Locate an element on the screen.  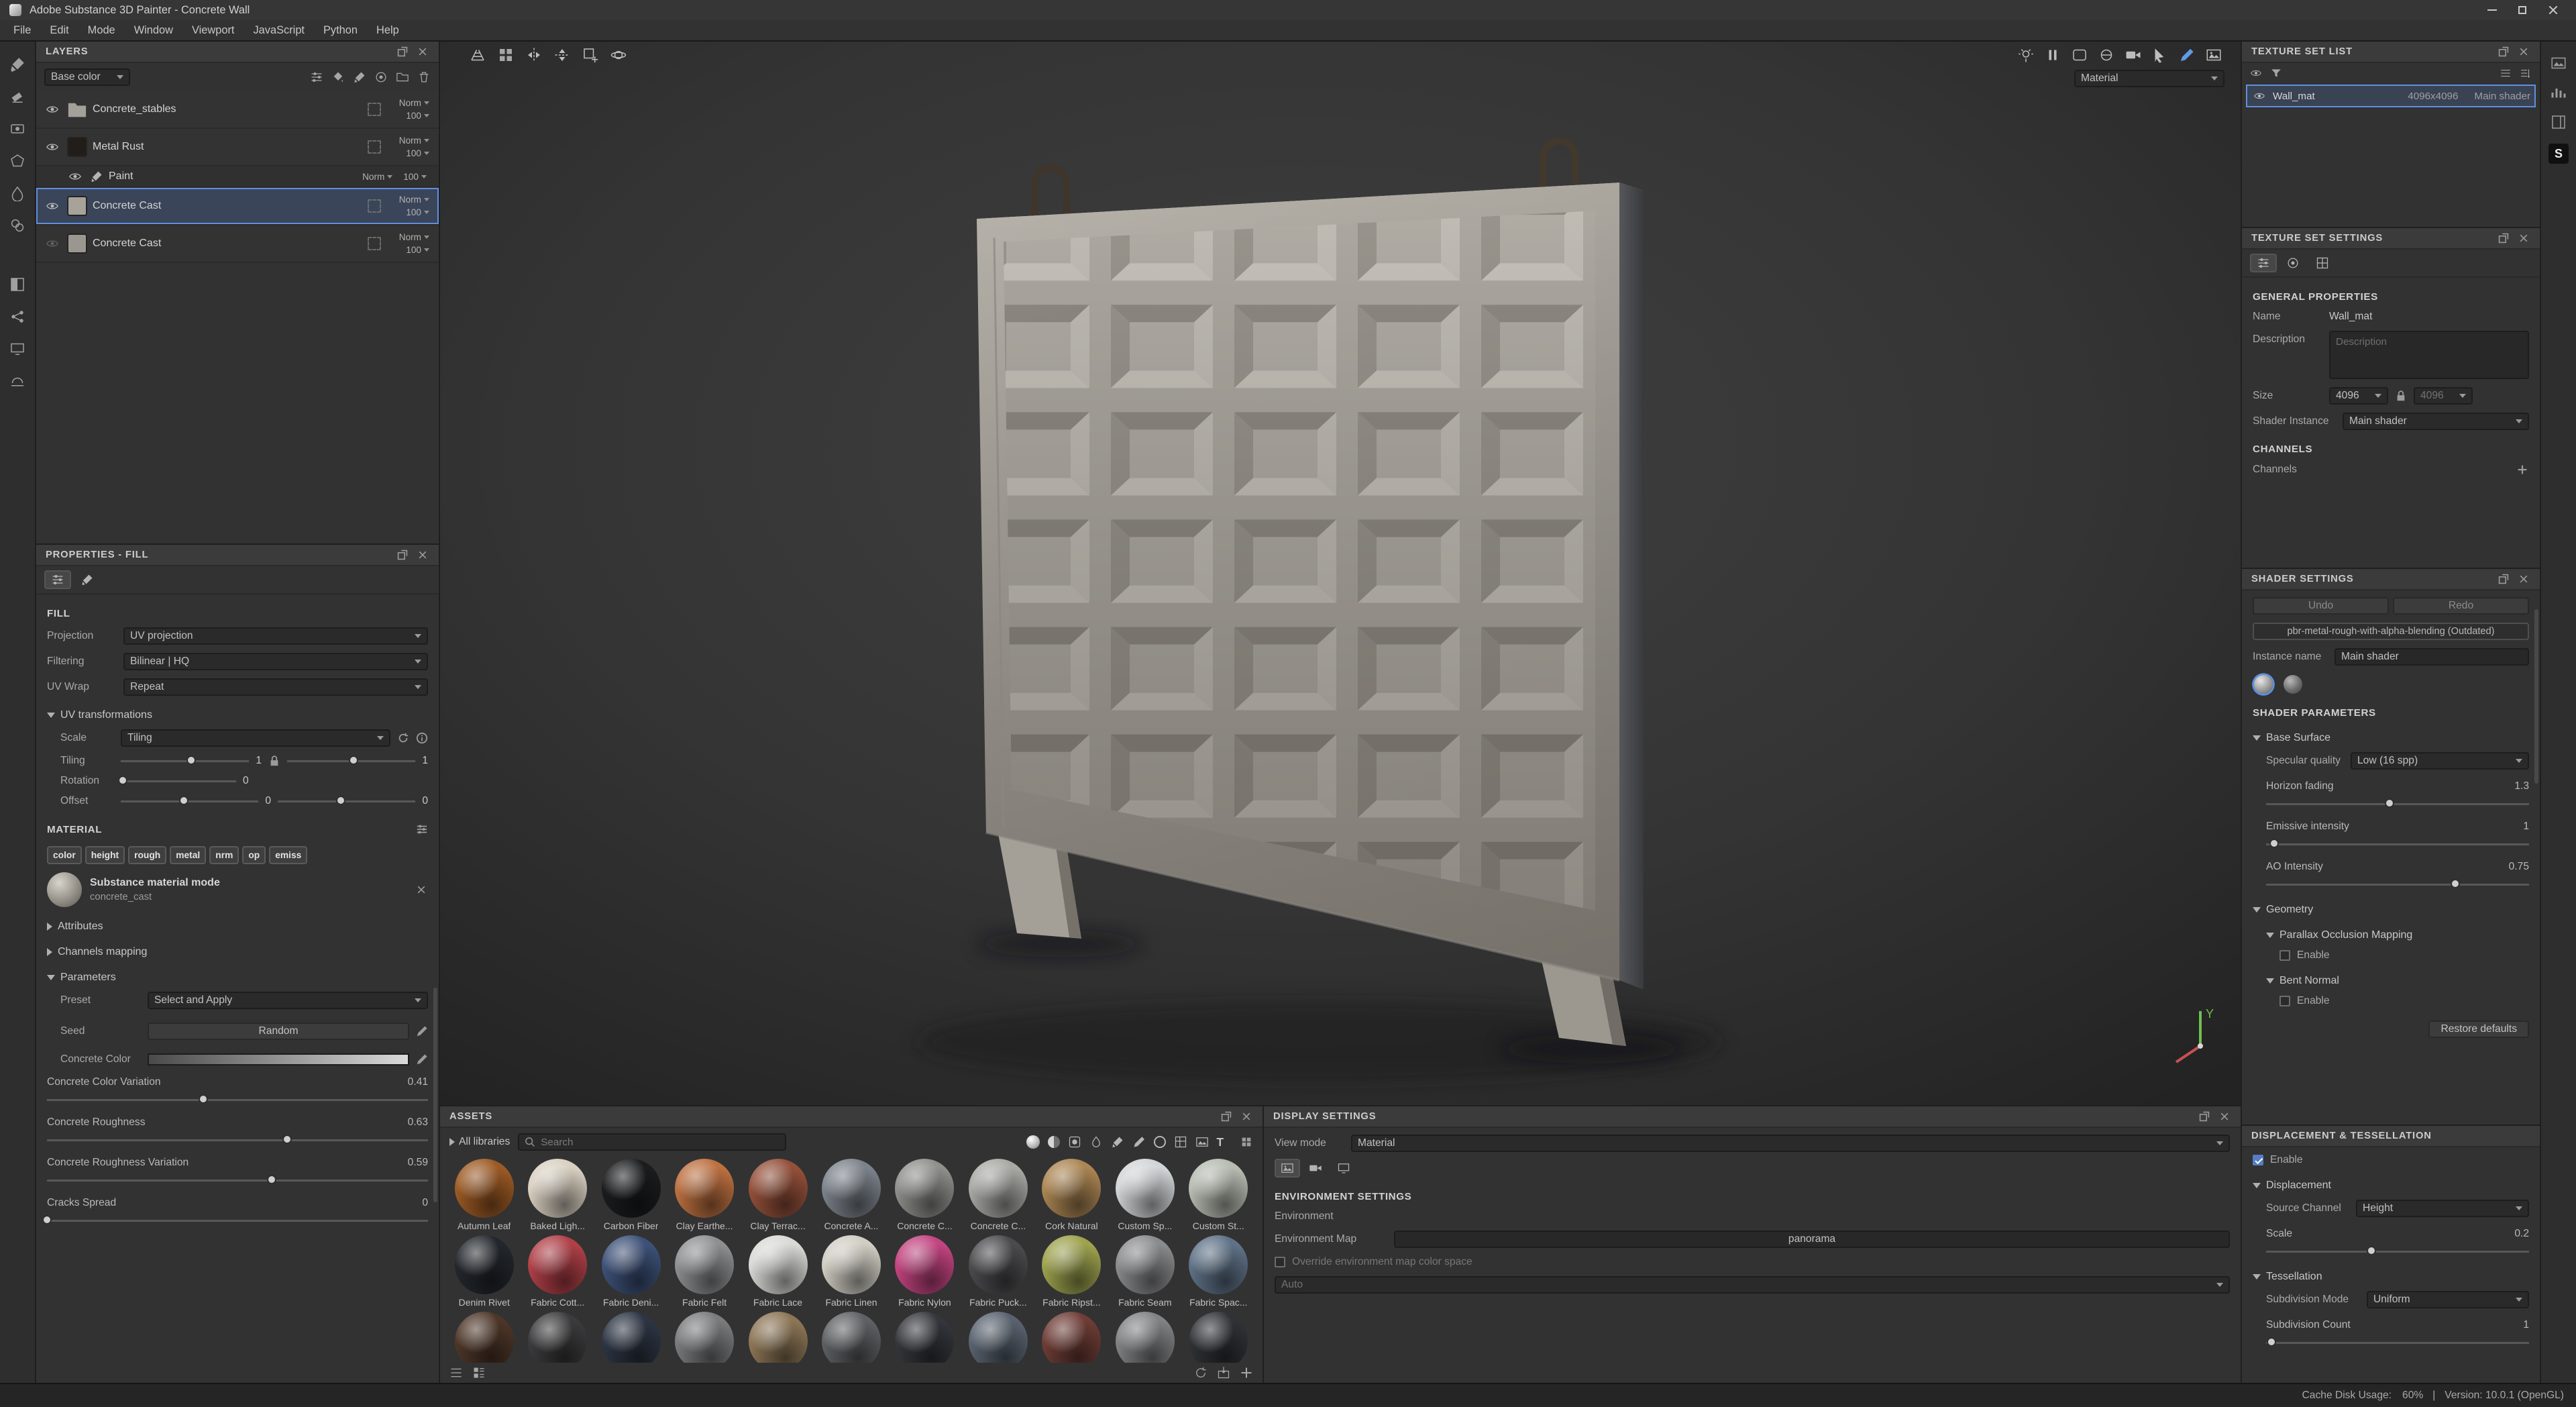
filter-smart-masks-icon is located at coordinates (1074, 1142).